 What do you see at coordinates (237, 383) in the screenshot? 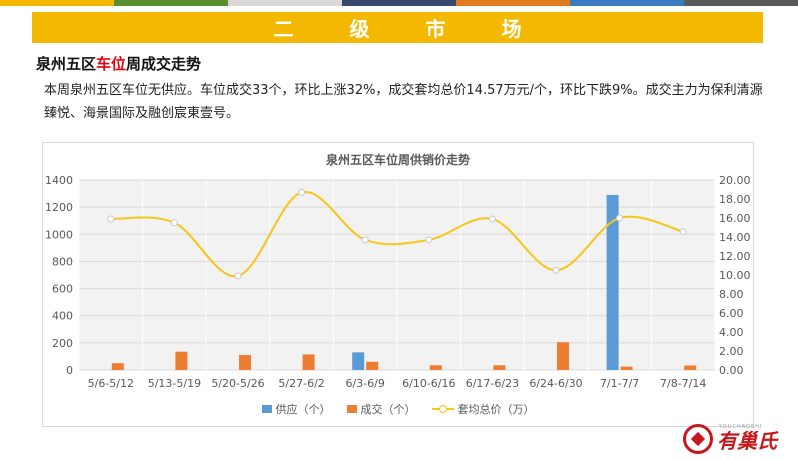
I see `x-tick-label: 5/20-5/26` at bounding box center [237, 383].